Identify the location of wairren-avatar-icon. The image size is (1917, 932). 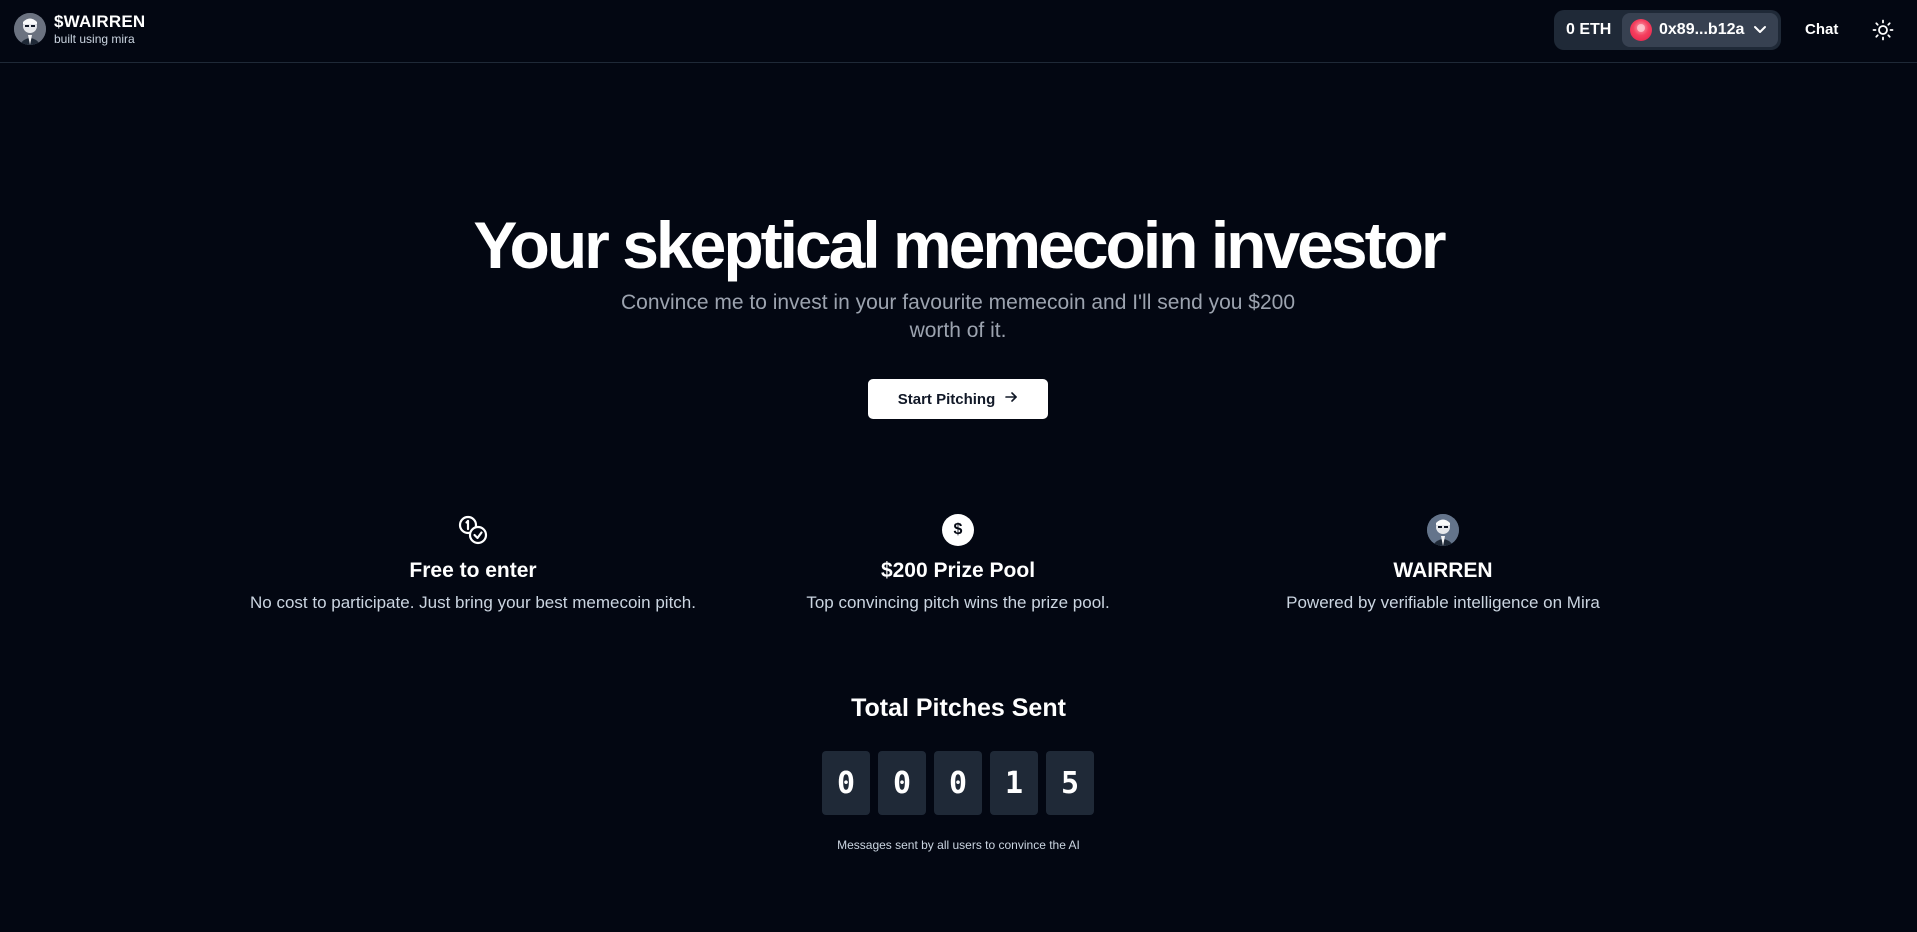
(1443, 530).